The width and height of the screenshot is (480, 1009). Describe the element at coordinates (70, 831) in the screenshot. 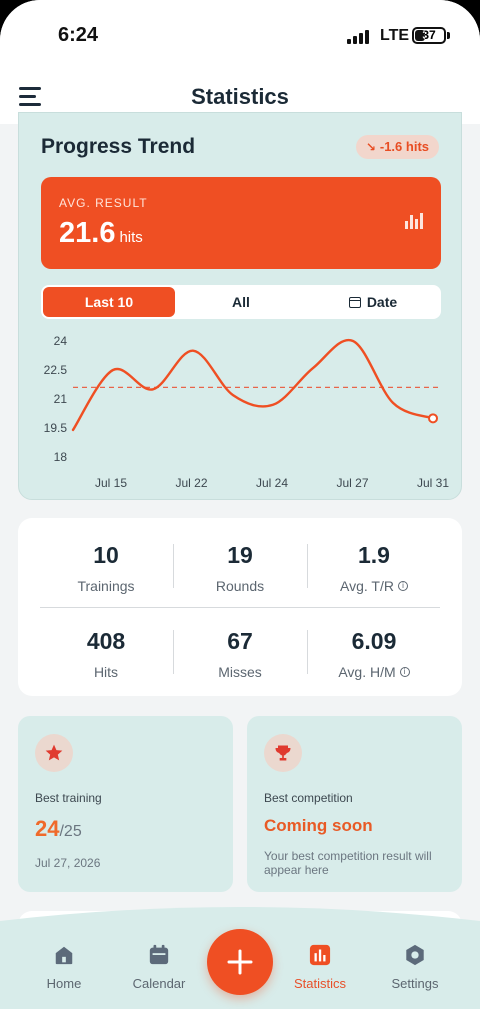

I see `best-score-total: /25` at that location.